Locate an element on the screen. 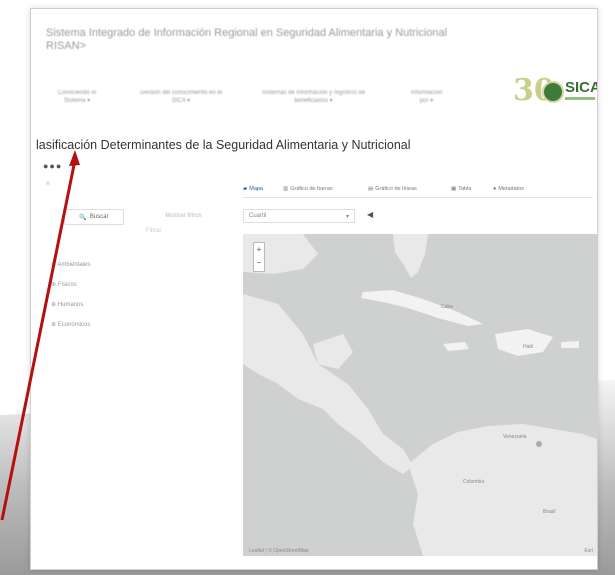  annotation-arrow-line is located at coordinates (38, 340).